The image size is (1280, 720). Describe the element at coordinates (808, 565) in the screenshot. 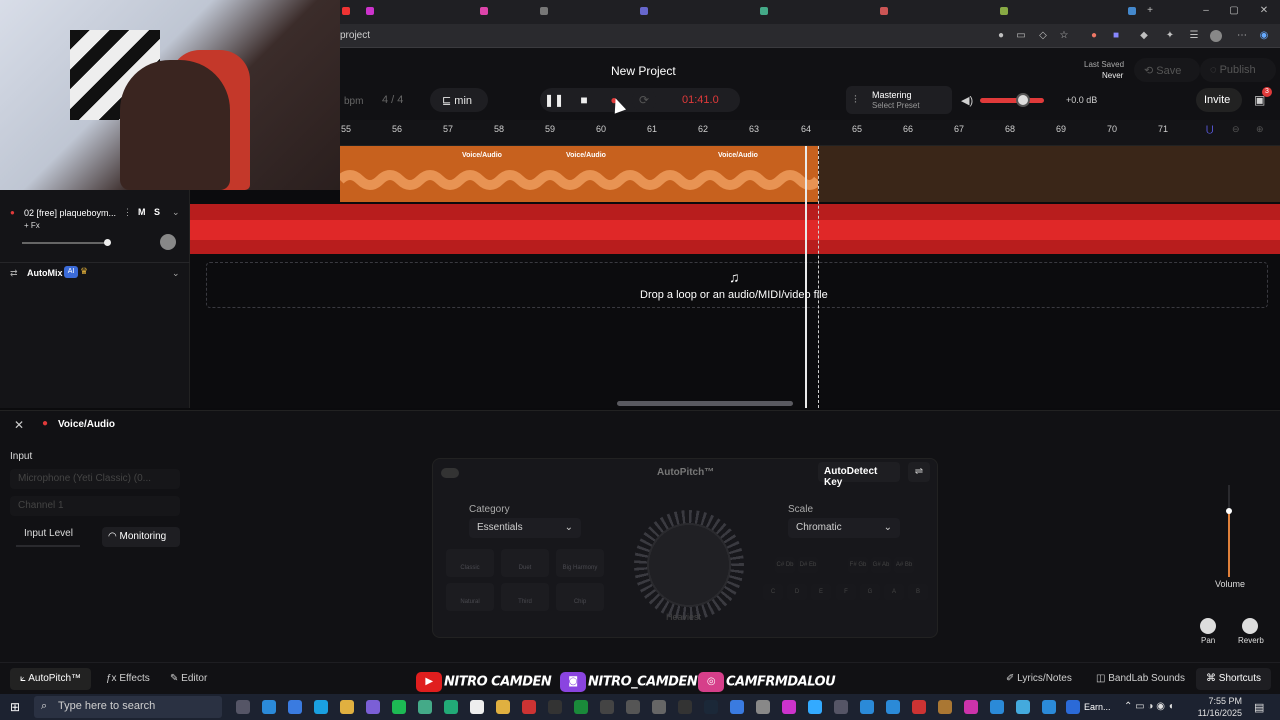

I see `key-button: D# Eb` at that location.